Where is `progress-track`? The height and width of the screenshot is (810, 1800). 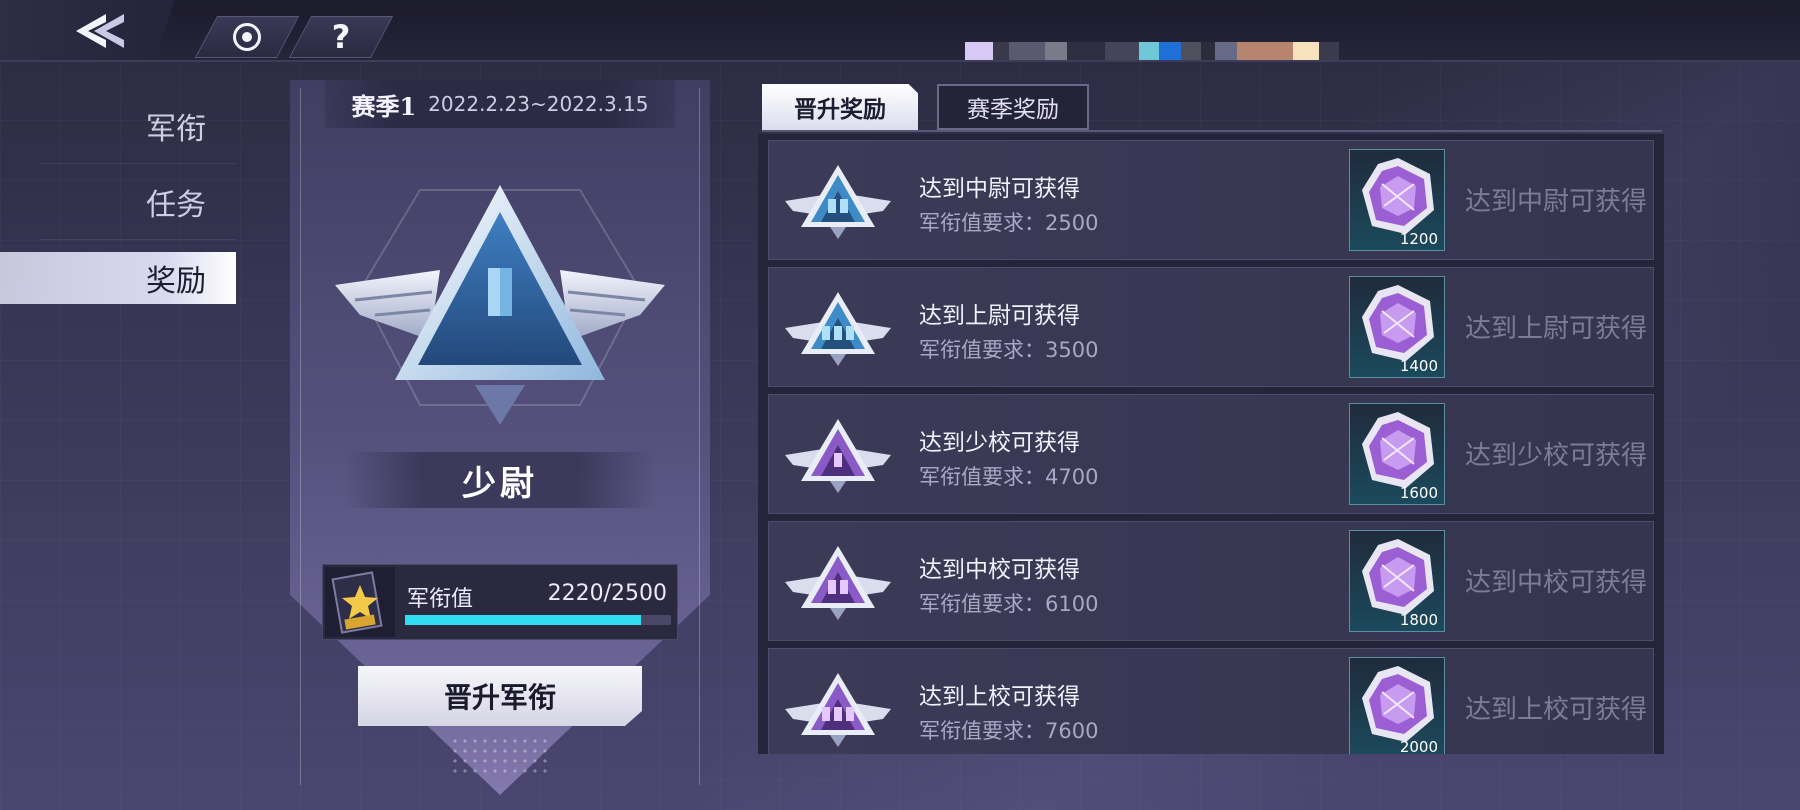
progress-track is located at coordinates (538, 620).